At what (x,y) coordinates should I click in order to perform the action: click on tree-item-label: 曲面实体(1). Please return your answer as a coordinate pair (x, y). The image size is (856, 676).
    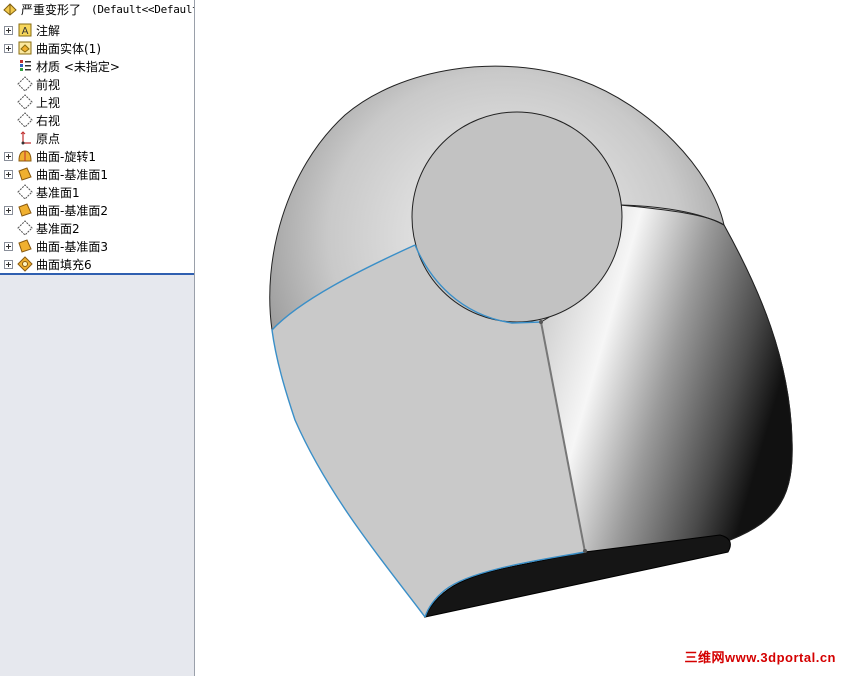
    Looking at the image, I should click on (68, 48).